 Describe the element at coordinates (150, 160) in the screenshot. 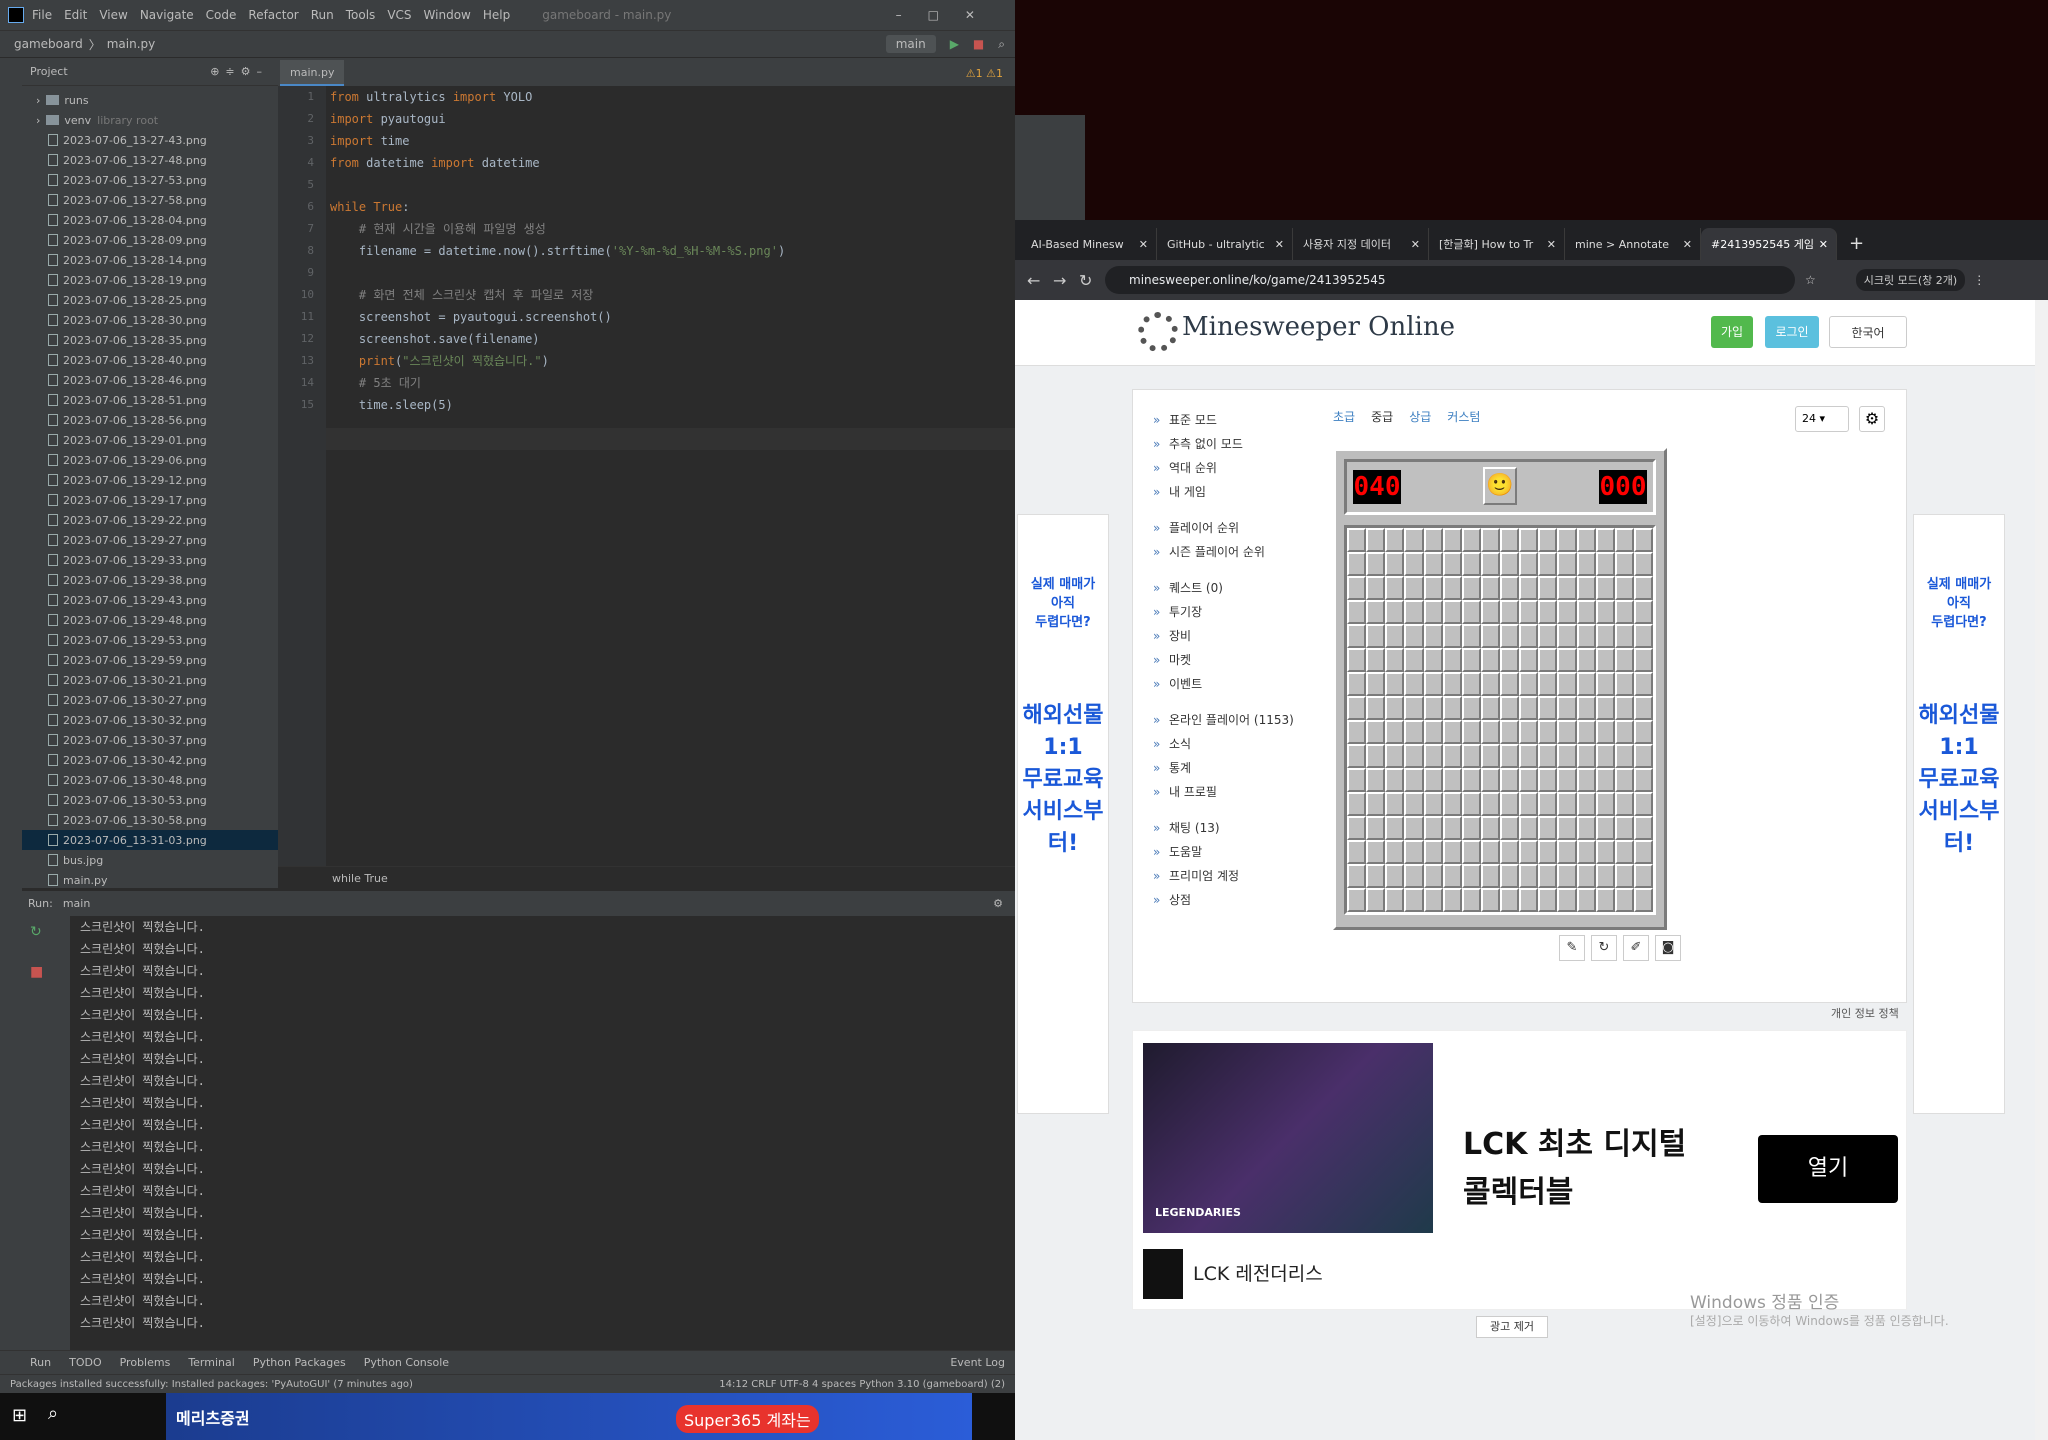

I see `tree-file: 2023-07-06_13-27-48.png` at that location.